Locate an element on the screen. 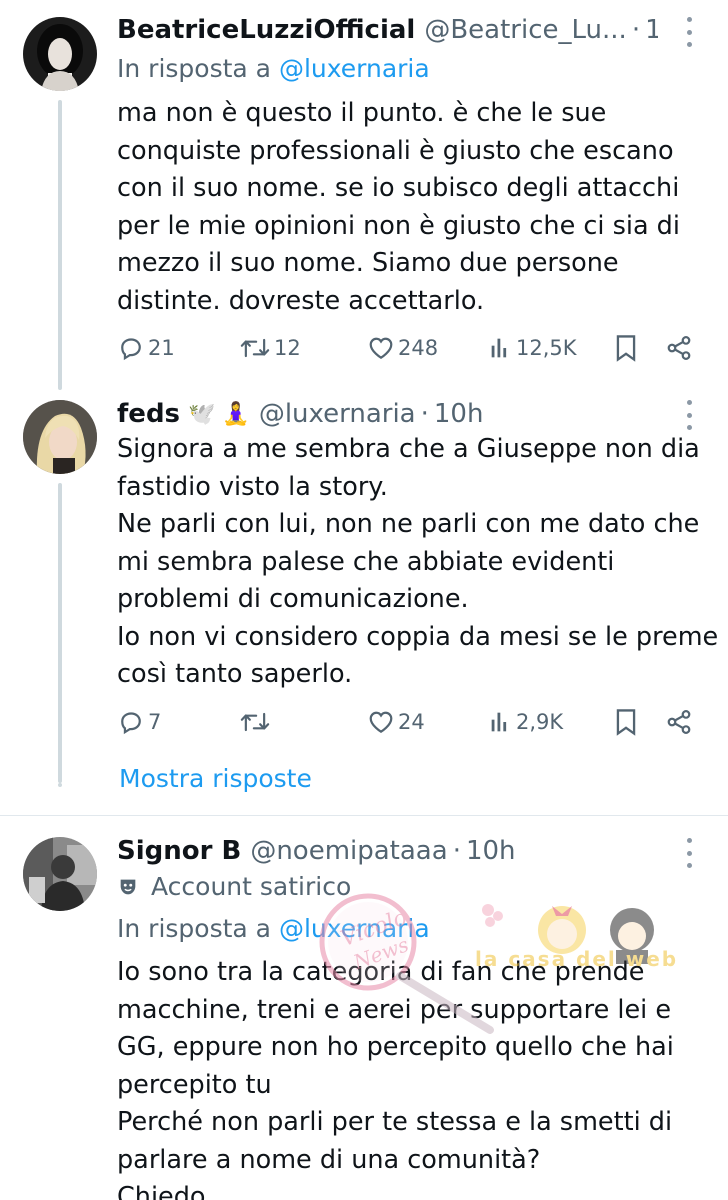  views-button: 2,9K is located at coordinates (526, 722).